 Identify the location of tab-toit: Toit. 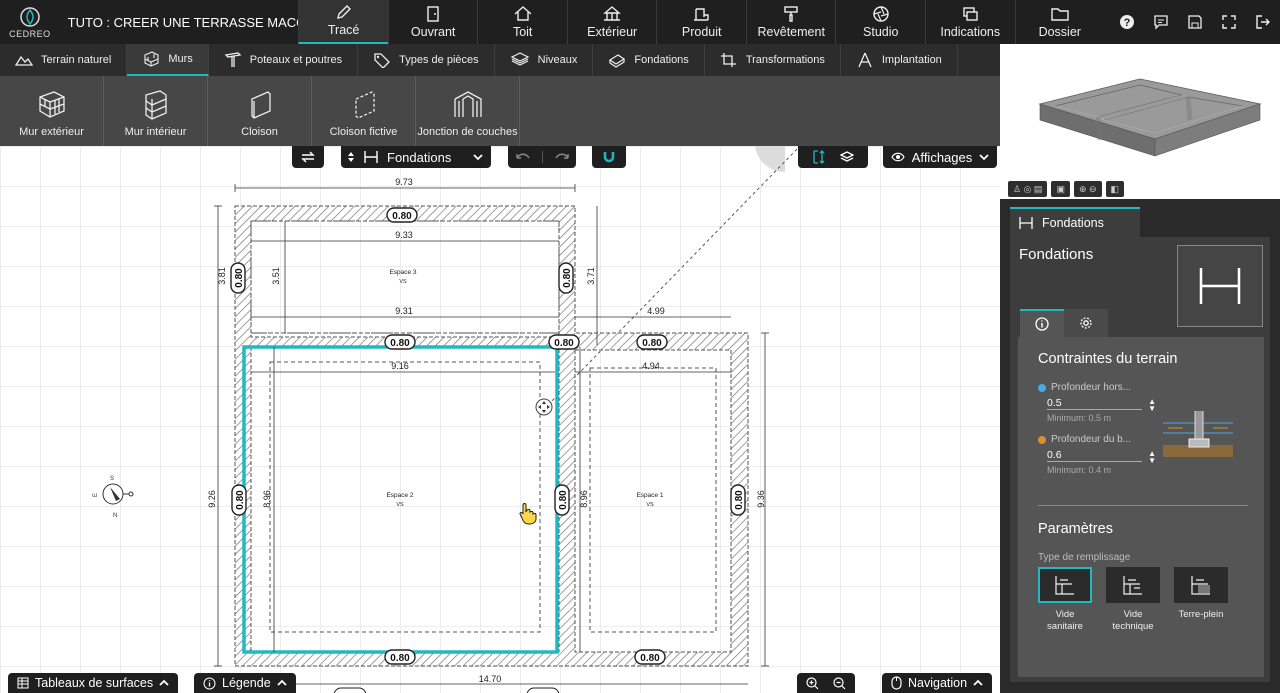
(522, 22).